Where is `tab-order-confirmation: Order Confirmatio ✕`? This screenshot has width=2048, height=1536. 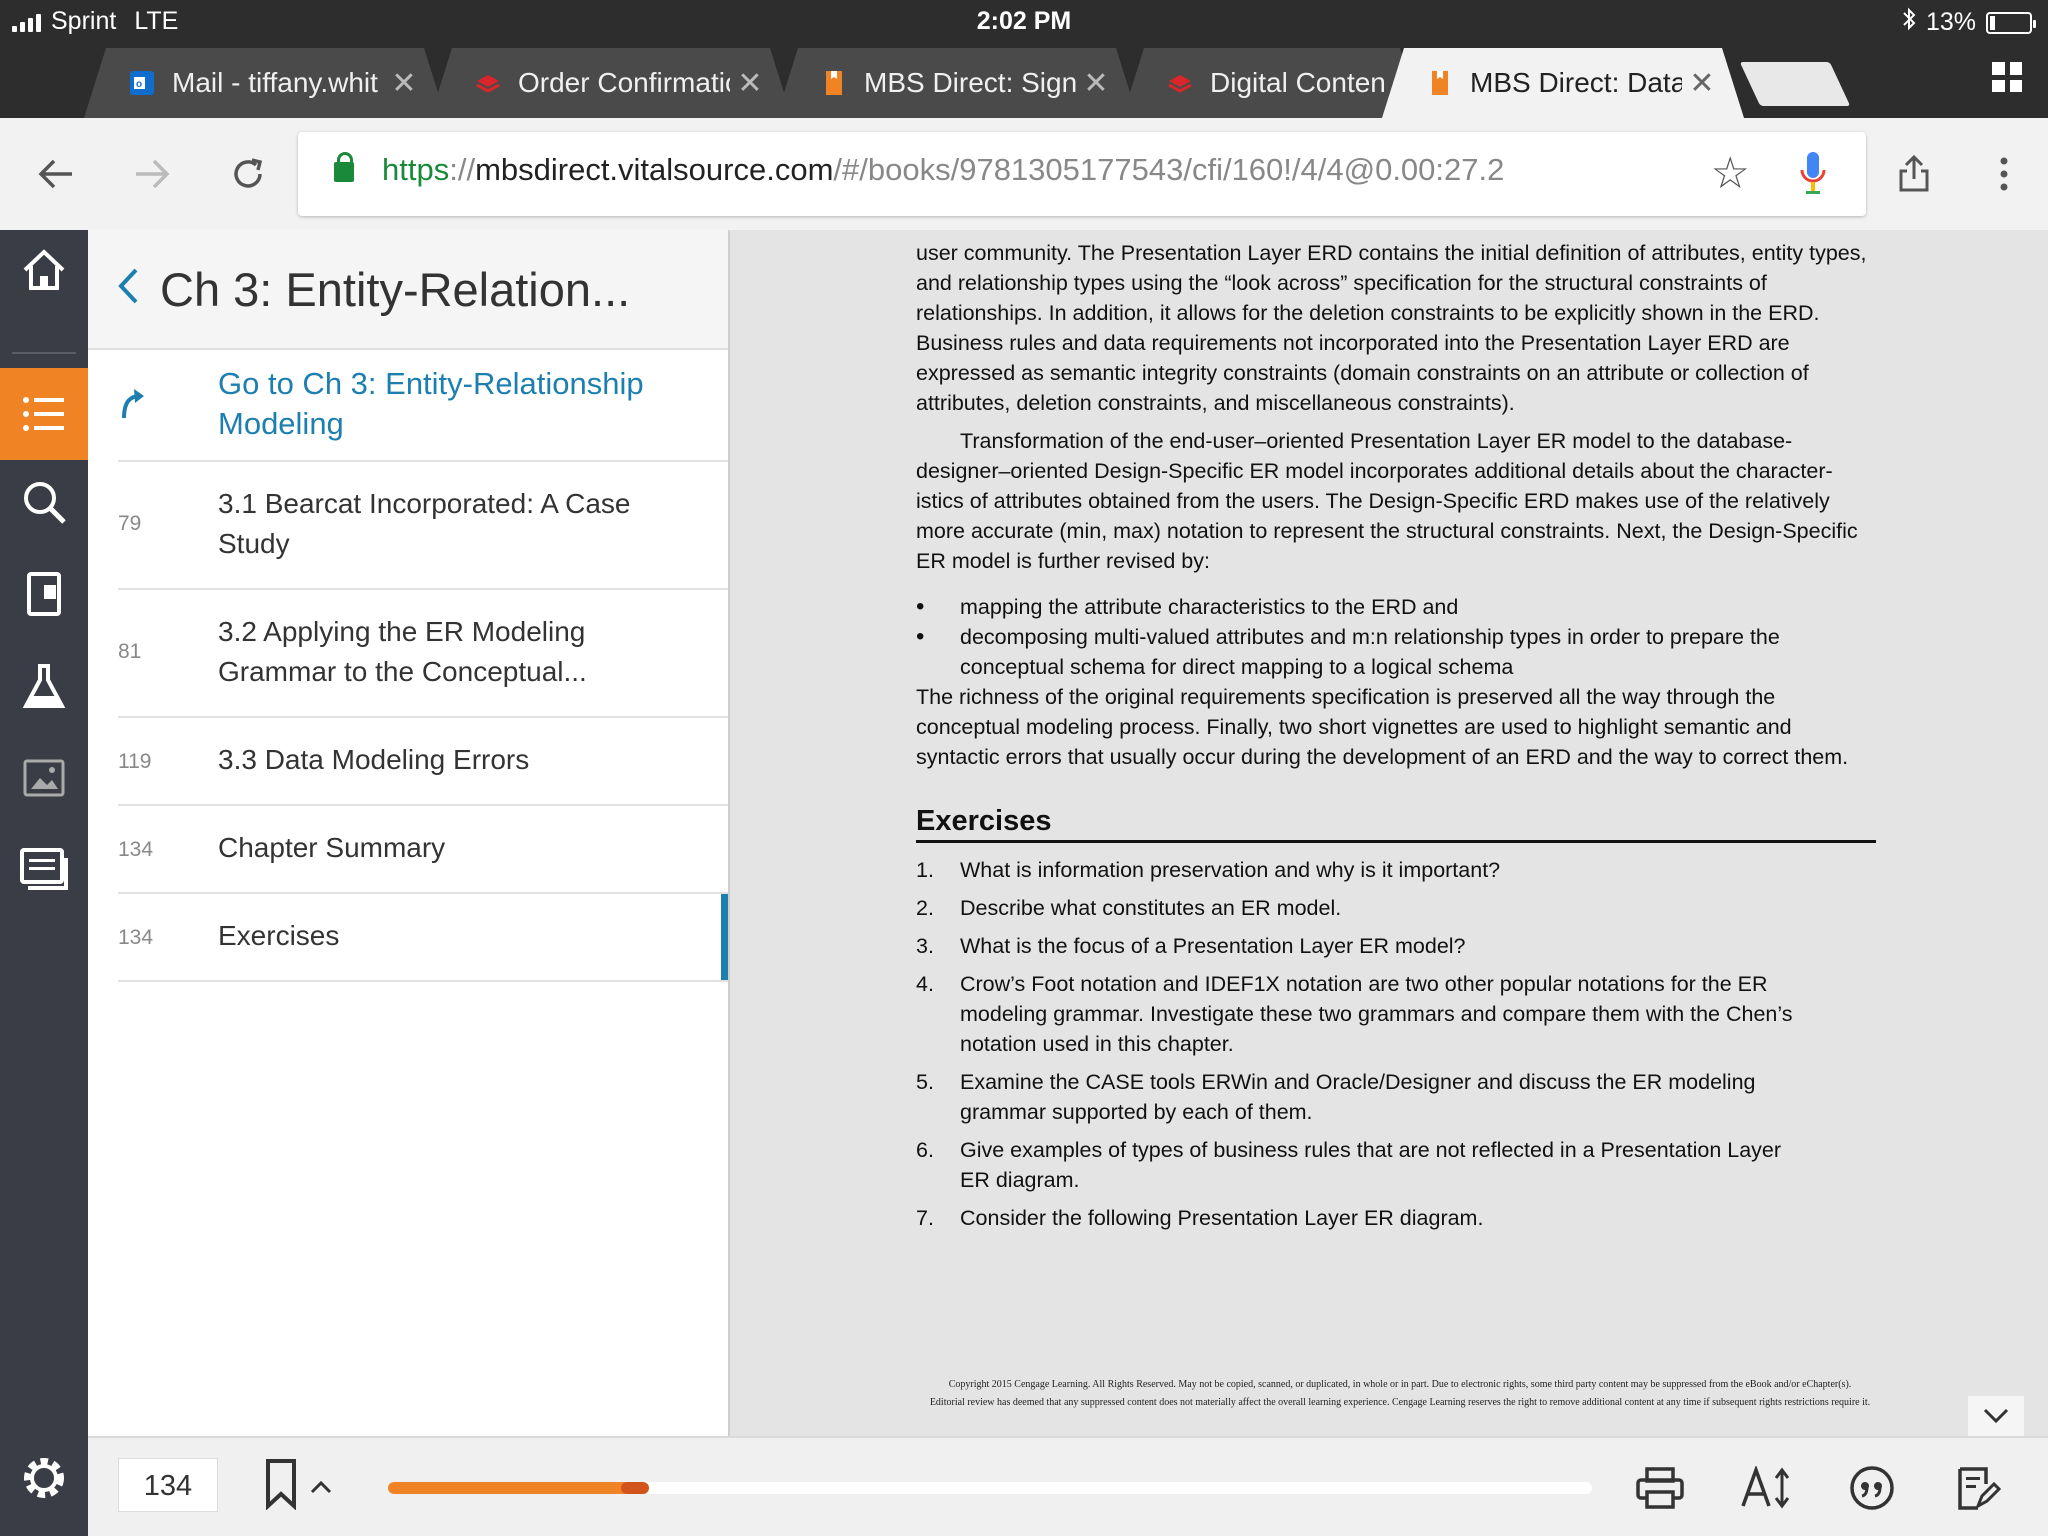 tab-order-confirmation: Order Confirmatio ✕ is located at coordinates (611, 83).